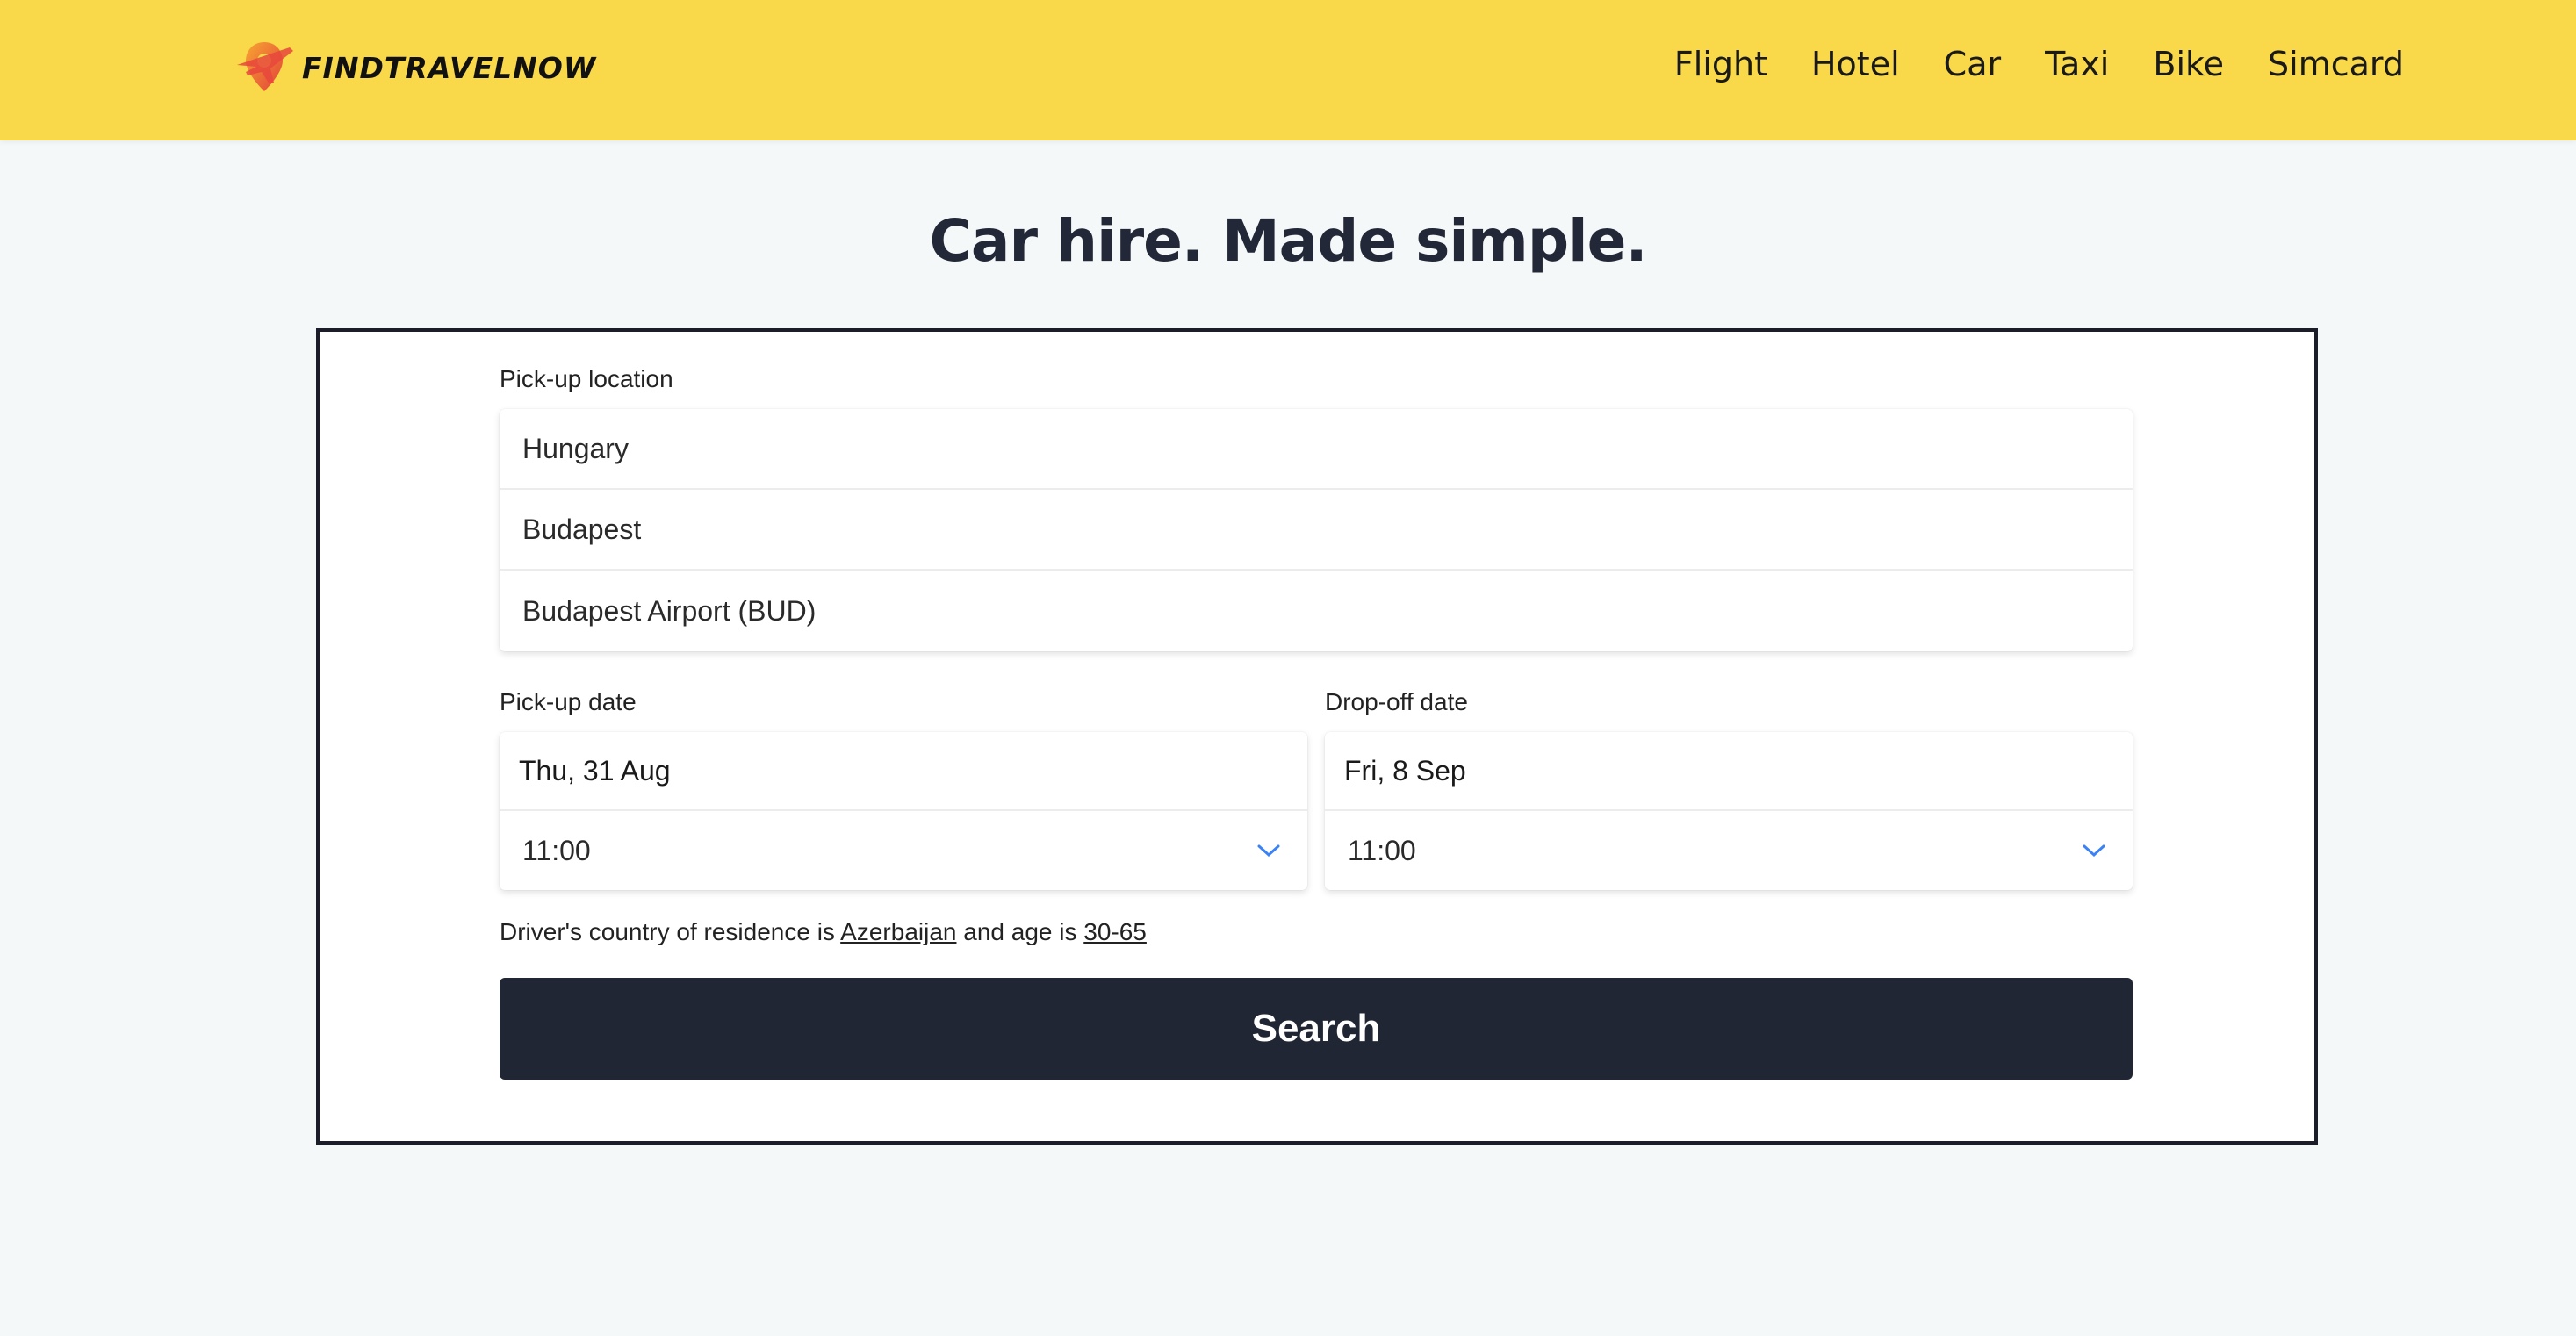  Describe the element at coordinates (1316, 611) in the screenshot. I see `place-select: Budapest Airport (BUD)` at that location.